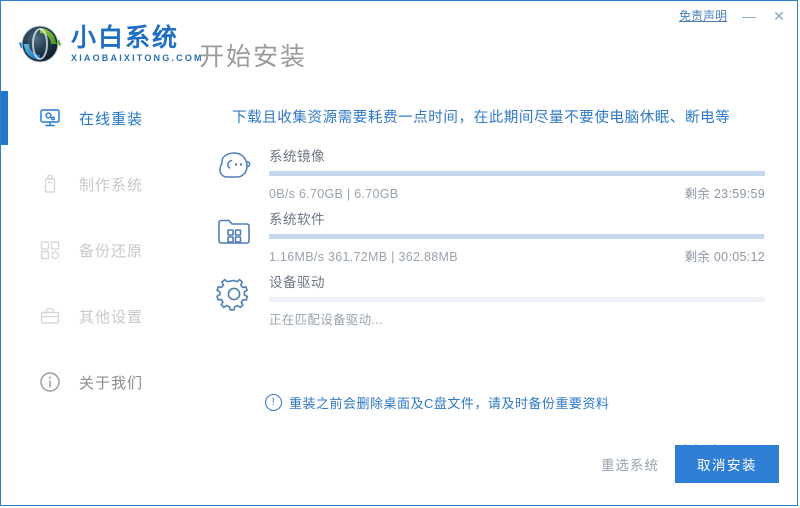 Image resolution: width=800 pixels, height=508 pixels. I want to click on restore-grid-icon, so click(50, 250).